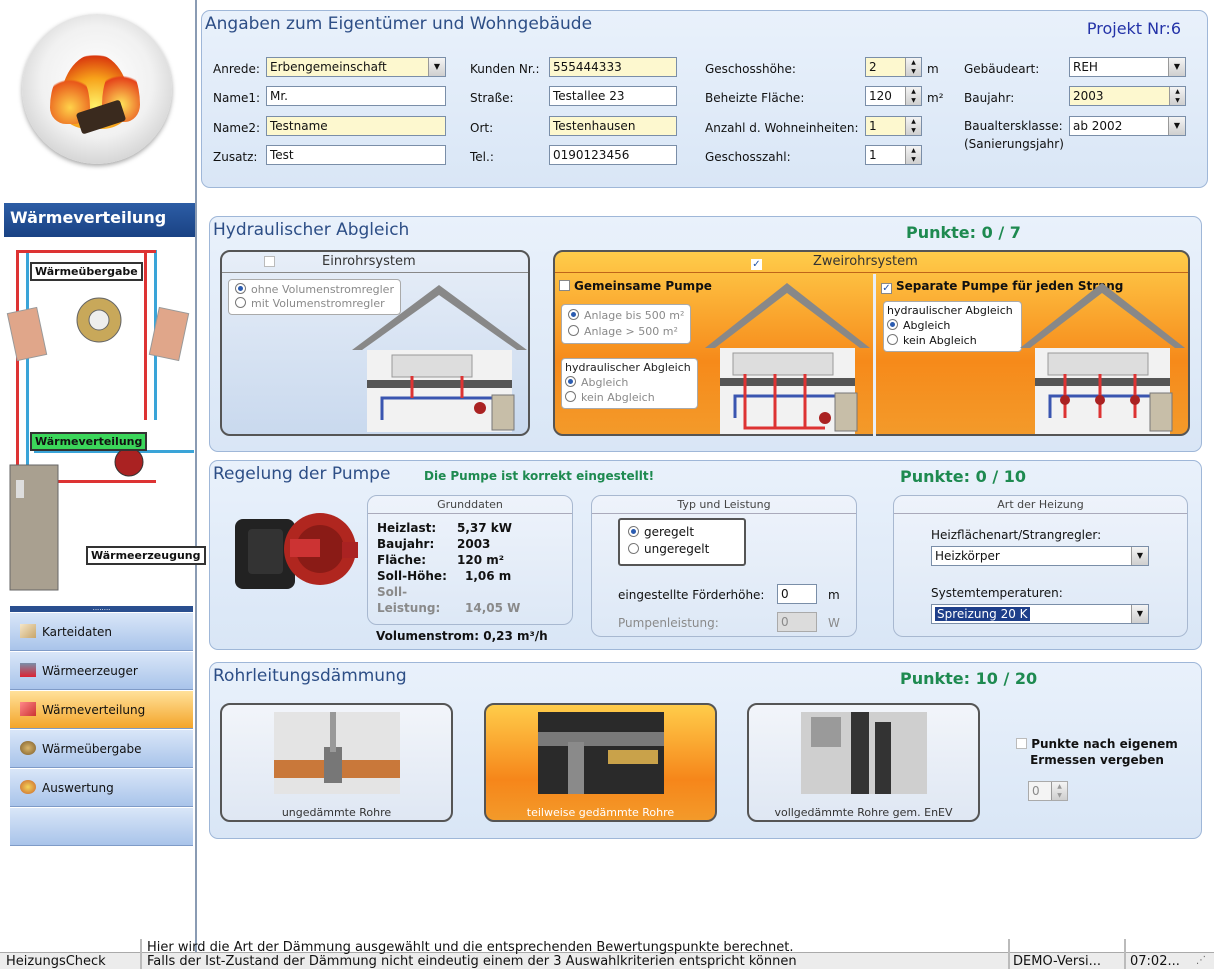 The height and width of the screenshot is (970, 1214). What do you see at coordinates (613, 67) in the screenshot?
I see `kunden-field: 555444333` at bounding box center [613, 67].